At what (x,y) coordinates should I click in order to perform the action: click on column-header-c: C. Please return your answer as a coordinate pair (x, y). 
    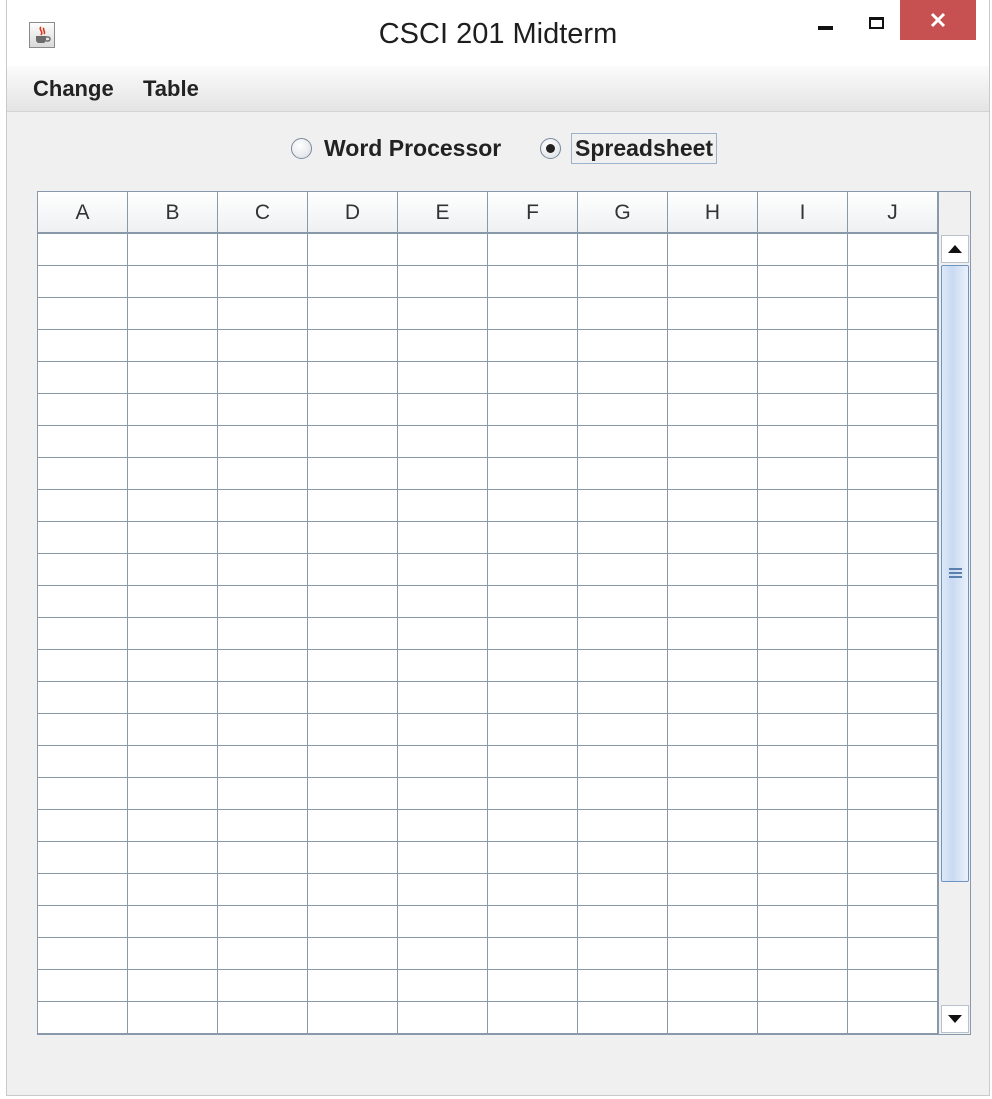
    Looking at the image, I should click on (263, 212).